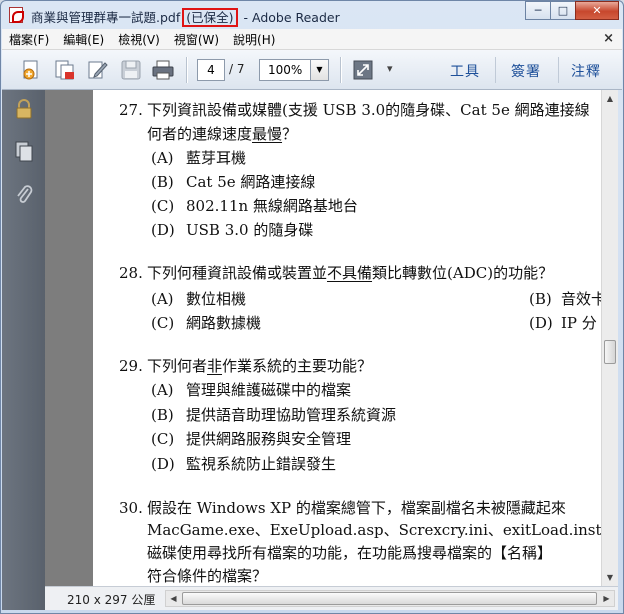 The height and width of the screenshot is (614, 624). Describe the element at coordinates (131, 70) in the screenshot. I see `save-disk-icon` at that location.